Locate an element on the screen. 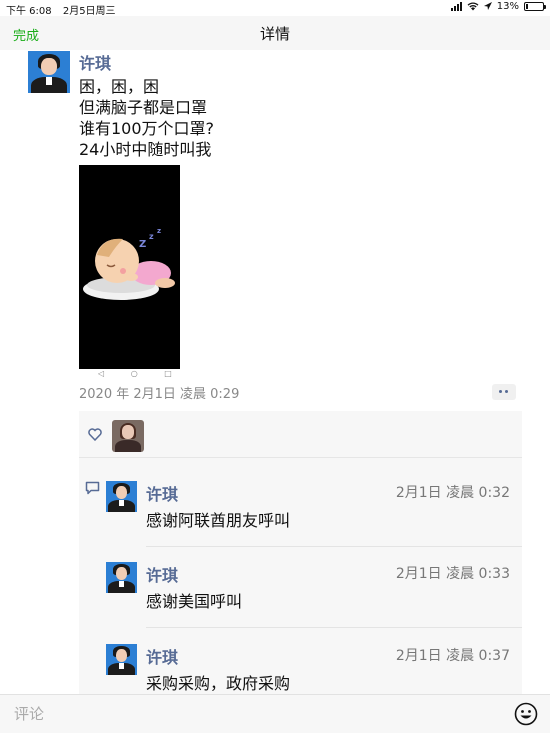 Image resolution: width=550 pixels, height=733 pixels. post-text: 困，困，困 但满脑子都是口罩 谁有100万个口罩? 24小时中随时叫我 is located at coordinates (146, 118).